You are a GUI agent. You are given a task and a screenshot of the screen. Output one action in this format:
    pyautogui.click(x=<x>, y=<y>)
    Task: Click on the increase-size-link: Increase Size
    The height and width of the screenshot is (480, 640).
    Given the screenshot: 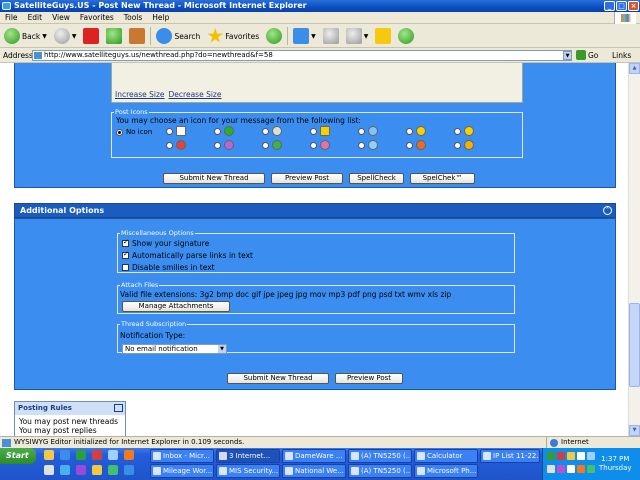 What is the action you would take?
    pyautogui.click(x=140, y=94)
    